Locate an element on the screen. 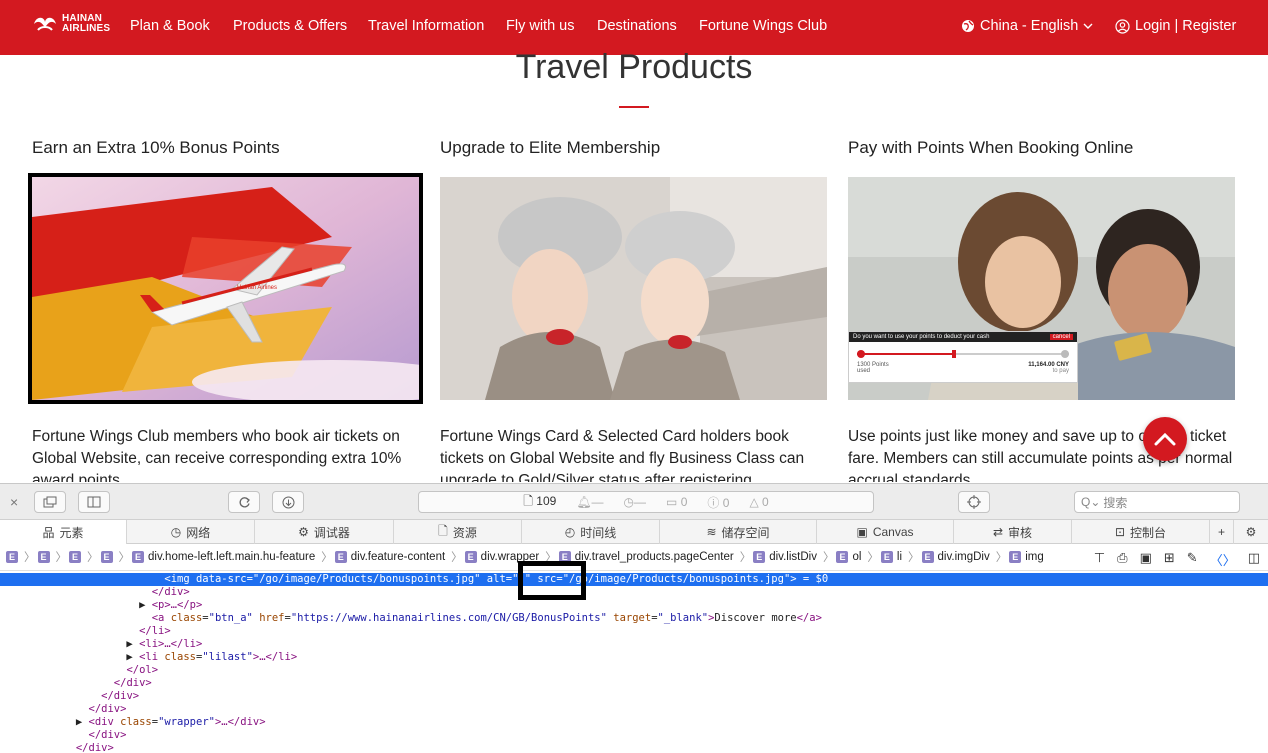 The height and width of the screenshot is (753, 1268). nav-products-offers: Products & Offers is located at coordinates (290, 26).